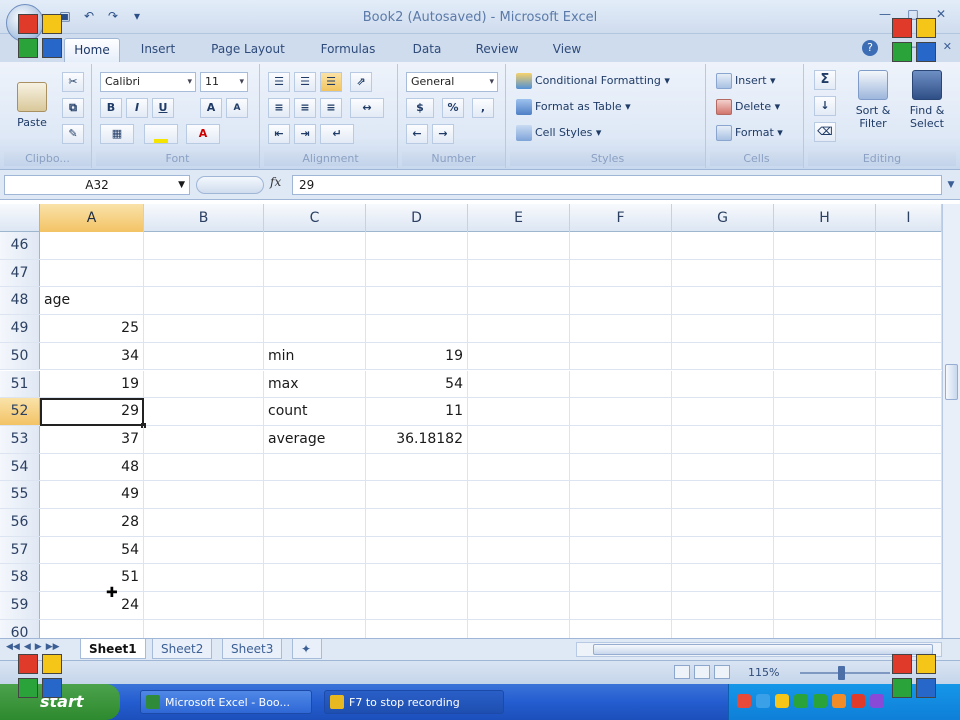  What do you see at coordinates (279, 108) in the screenshot?
I see `align-left-icon: ≡` at bounding box center [279, 108].